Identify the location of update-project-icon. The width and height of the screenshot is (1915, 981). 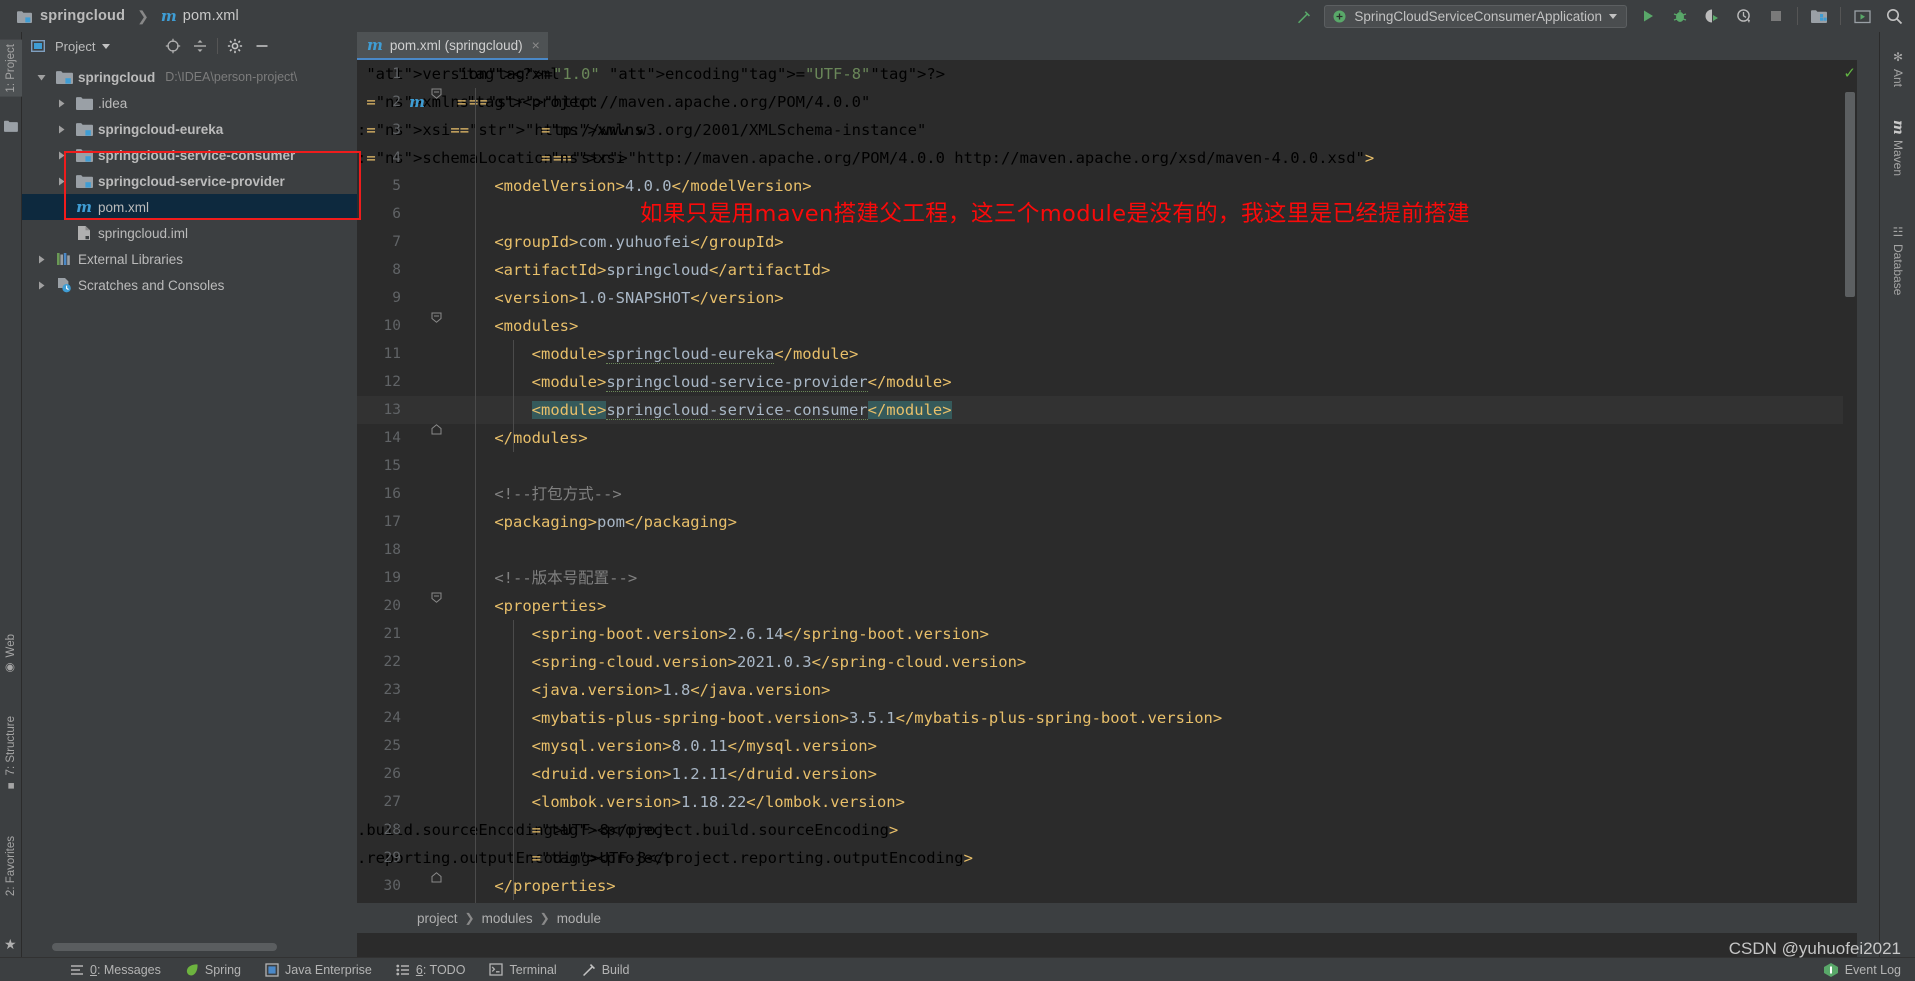
(1862, 16).